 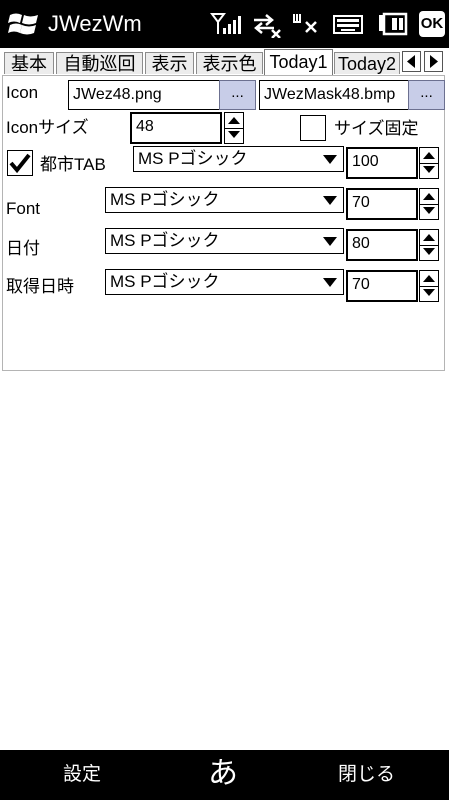 I want to click on tab-bar: 基本 自動巡回 表示 表示色 Today1 Today2, so click(x=224, y=62).